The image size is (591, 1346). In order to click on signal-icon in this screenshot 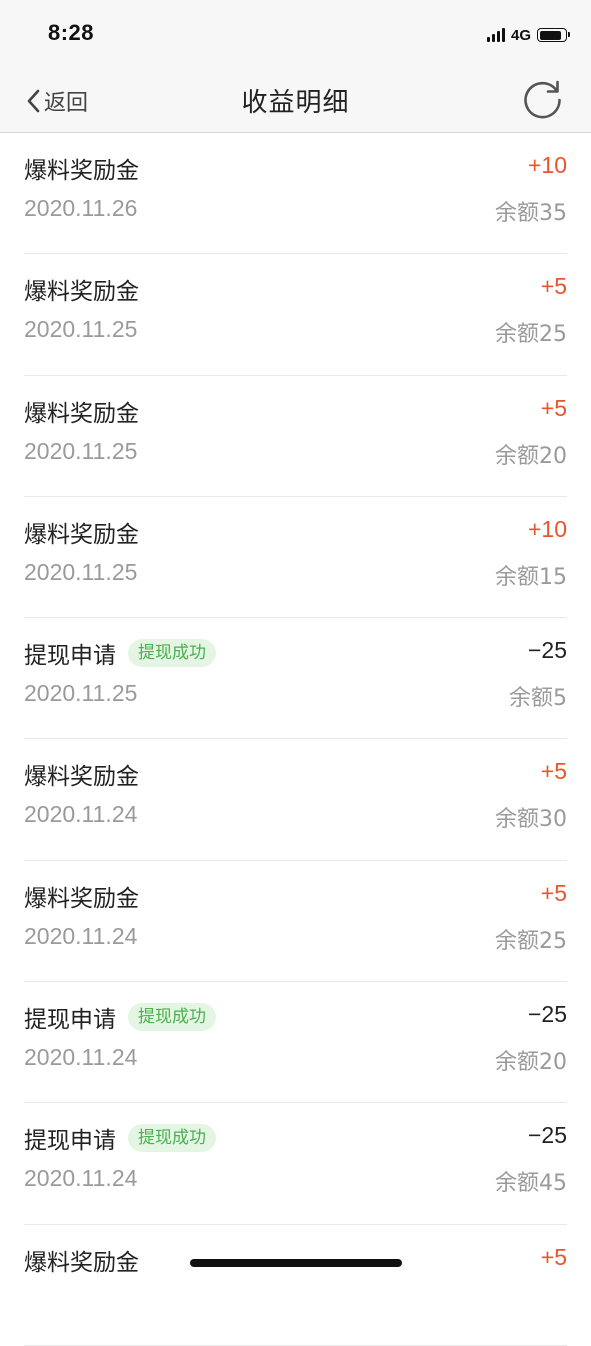, I will do `click(495, 35)`.